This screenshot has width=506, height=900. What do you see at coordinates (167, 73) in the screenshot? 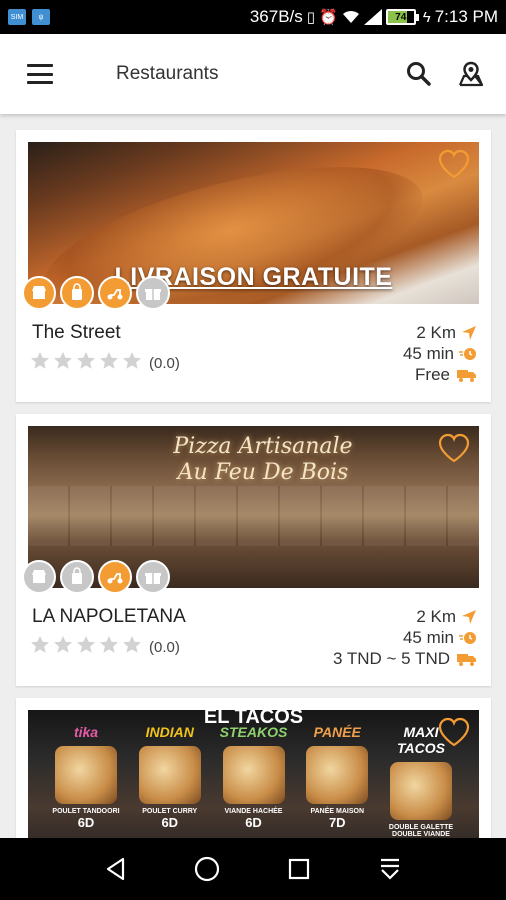
I see `page-title: Restaurants` at bounding box center [167, 73].